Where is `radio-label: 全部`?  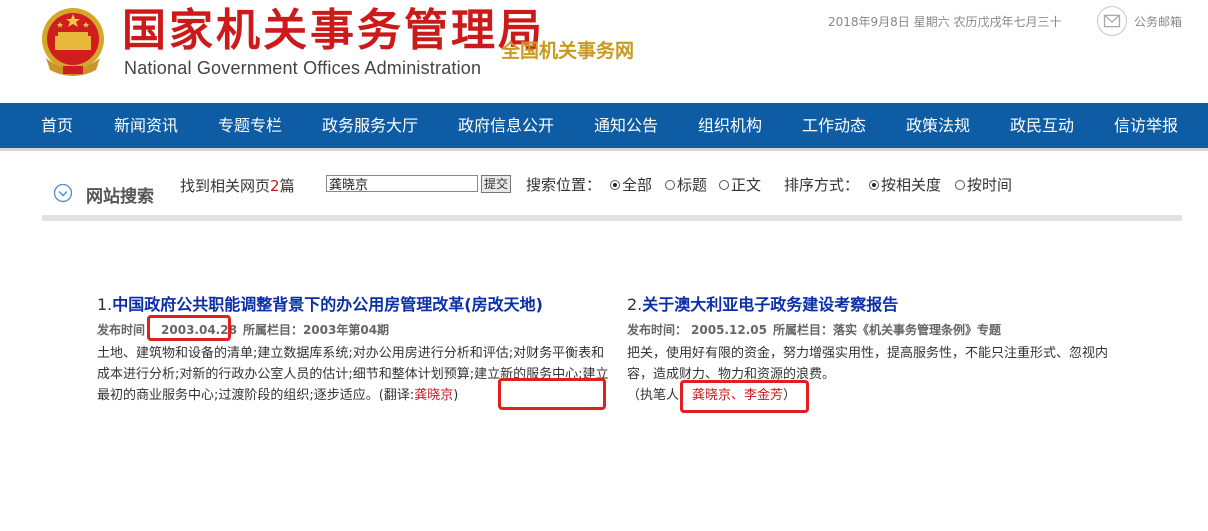 radio-label: 全部 is located at coordinates (637, 185).